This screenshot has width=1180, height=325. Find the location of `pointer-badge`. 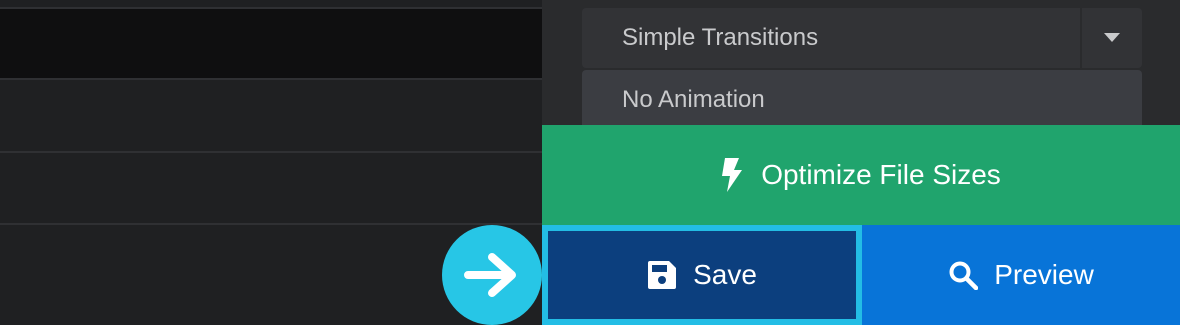

pointer-badge is located at coordinates (492, 275).